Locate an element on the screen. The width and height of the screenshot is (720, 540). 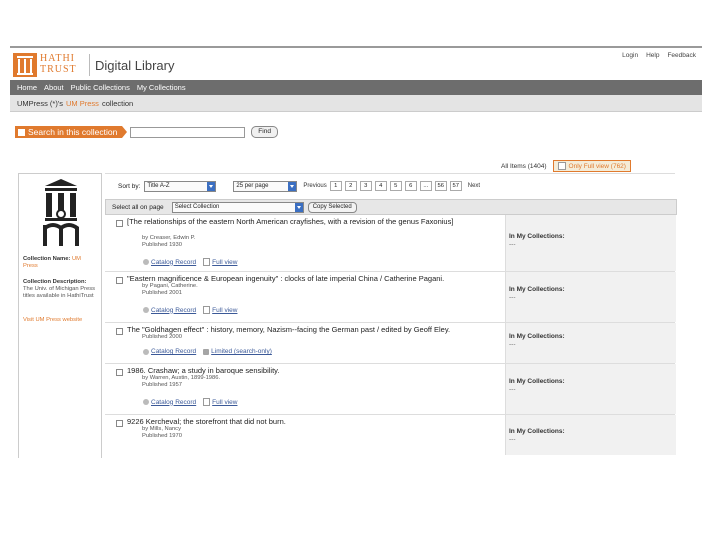
full-view-label: Only Full view (762) is located at coordinates (597, 166).